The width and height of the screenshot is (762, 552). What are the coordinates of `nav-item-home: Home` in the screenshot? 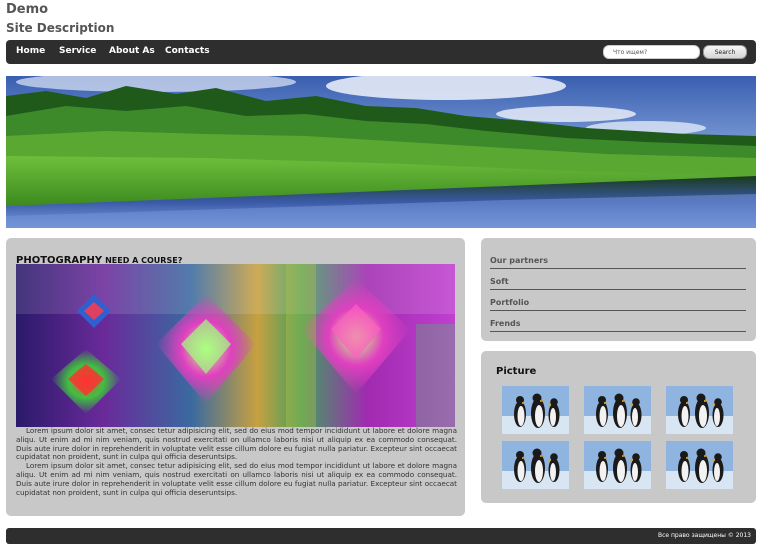 It's located at (30, 51).